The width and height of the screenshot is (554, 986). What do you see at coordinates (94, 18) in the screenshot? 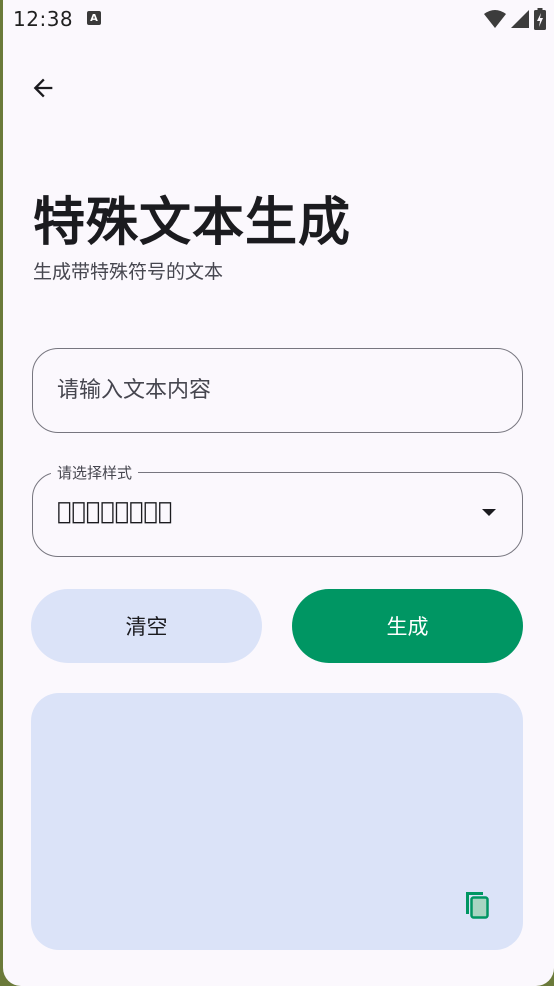
I see `notification-badge: A` at bounding box center [94, 18].